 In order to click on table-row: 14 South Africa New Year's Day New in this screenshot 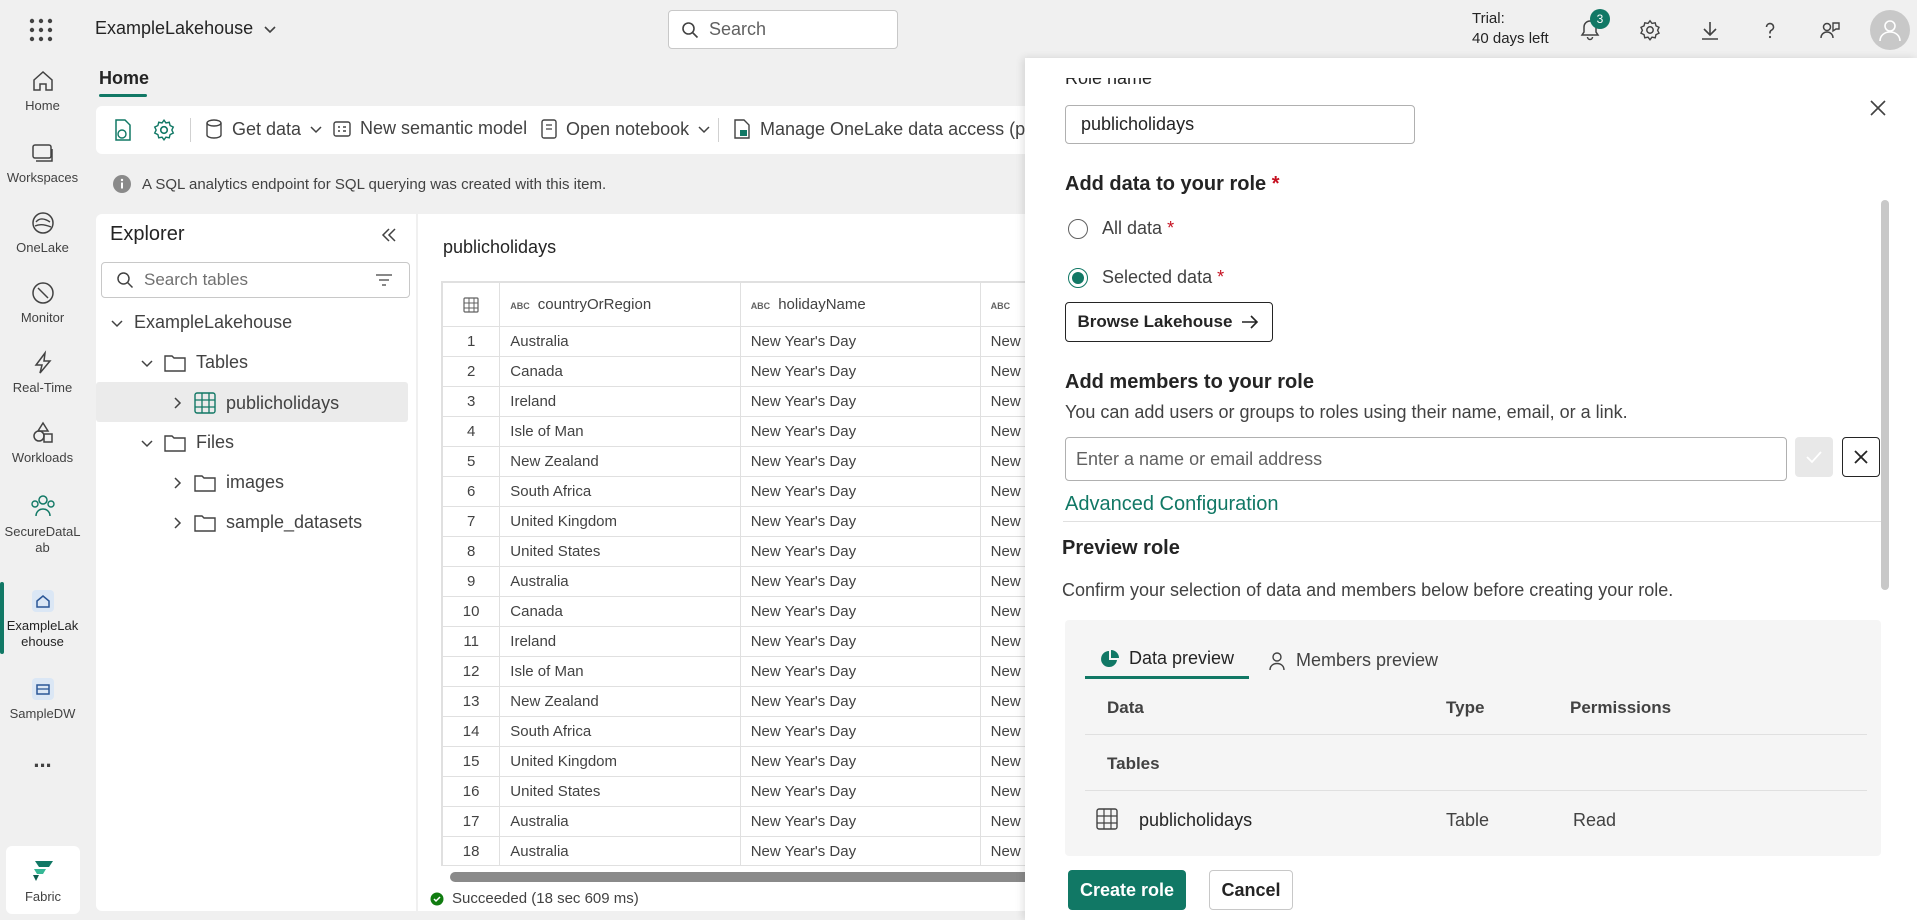, I will do `click(751, 731)`.